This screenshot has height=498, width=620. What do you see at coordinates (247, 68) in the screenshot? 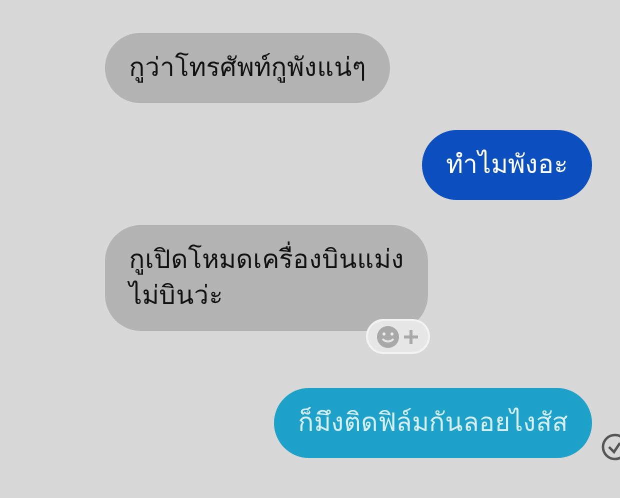
I see `message-text: กูว่าโทรศัพท์กูพังแน่ๆ` at bounding box center [247, 68].